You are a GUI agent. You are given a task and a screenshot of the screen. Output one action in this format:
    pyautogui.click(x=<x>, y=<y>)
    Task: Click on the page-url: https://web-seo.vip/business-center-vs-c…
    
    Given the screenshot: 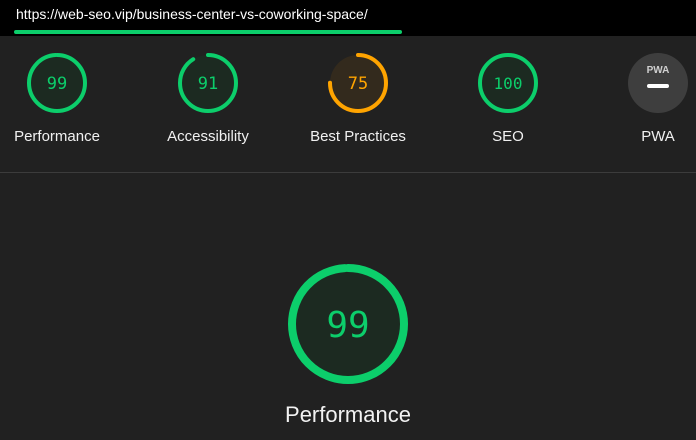 What is the action you would take?
    pyautogui.click(x=192, y=14)
    